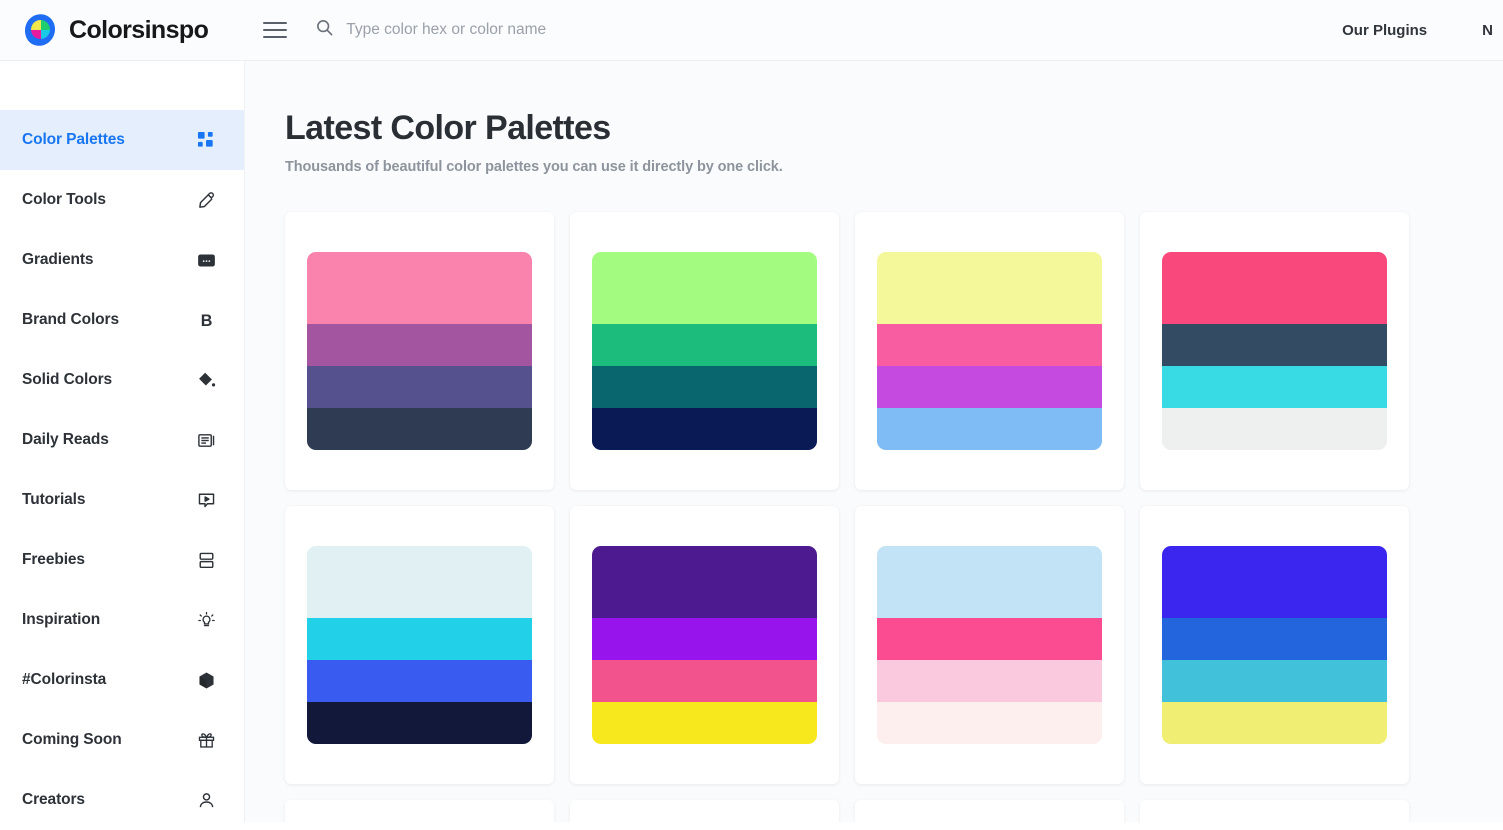  I want to click on colorwheel-logo-icon, so click(40, 30).